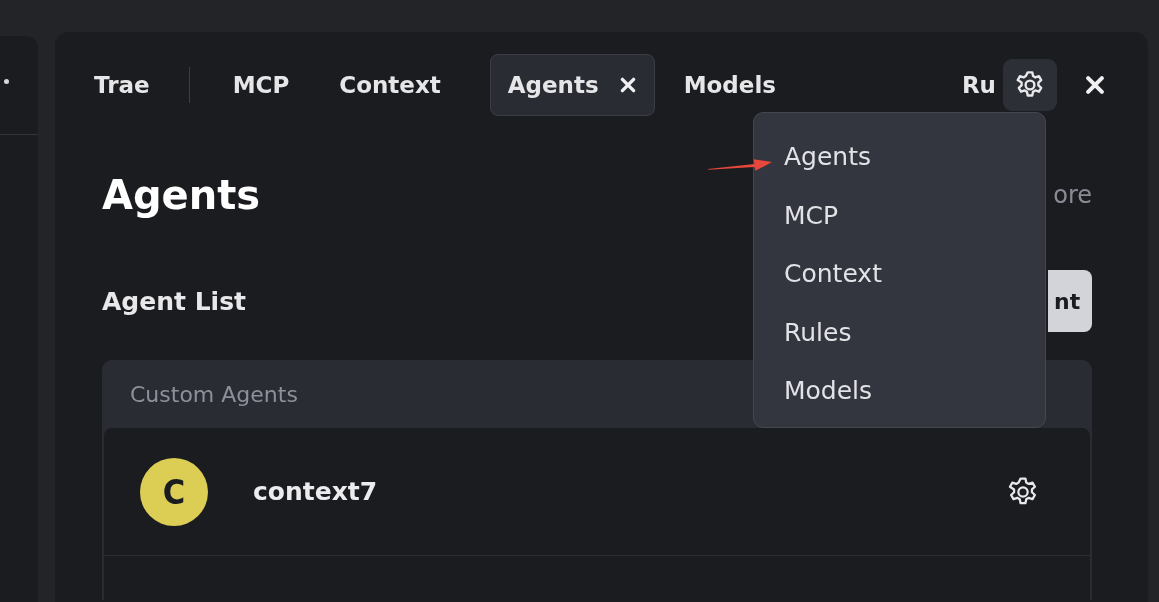 The image size is (1159, 602). Describe the element at coordinates (729, 85) in the screenshot. I see `tab: Models` at that location.